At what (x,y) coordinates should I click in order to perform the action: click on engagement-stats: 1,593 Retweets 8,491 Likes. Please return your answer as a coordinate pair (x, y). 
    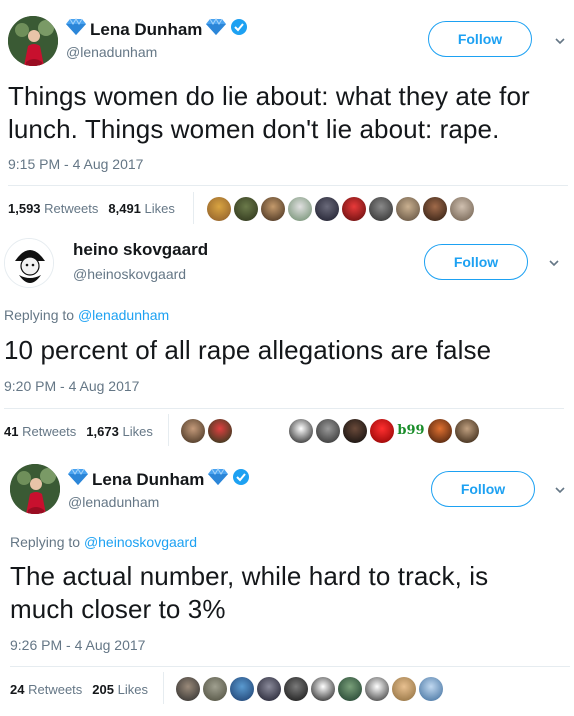
    Looking at the image, I should click on (91, 208).